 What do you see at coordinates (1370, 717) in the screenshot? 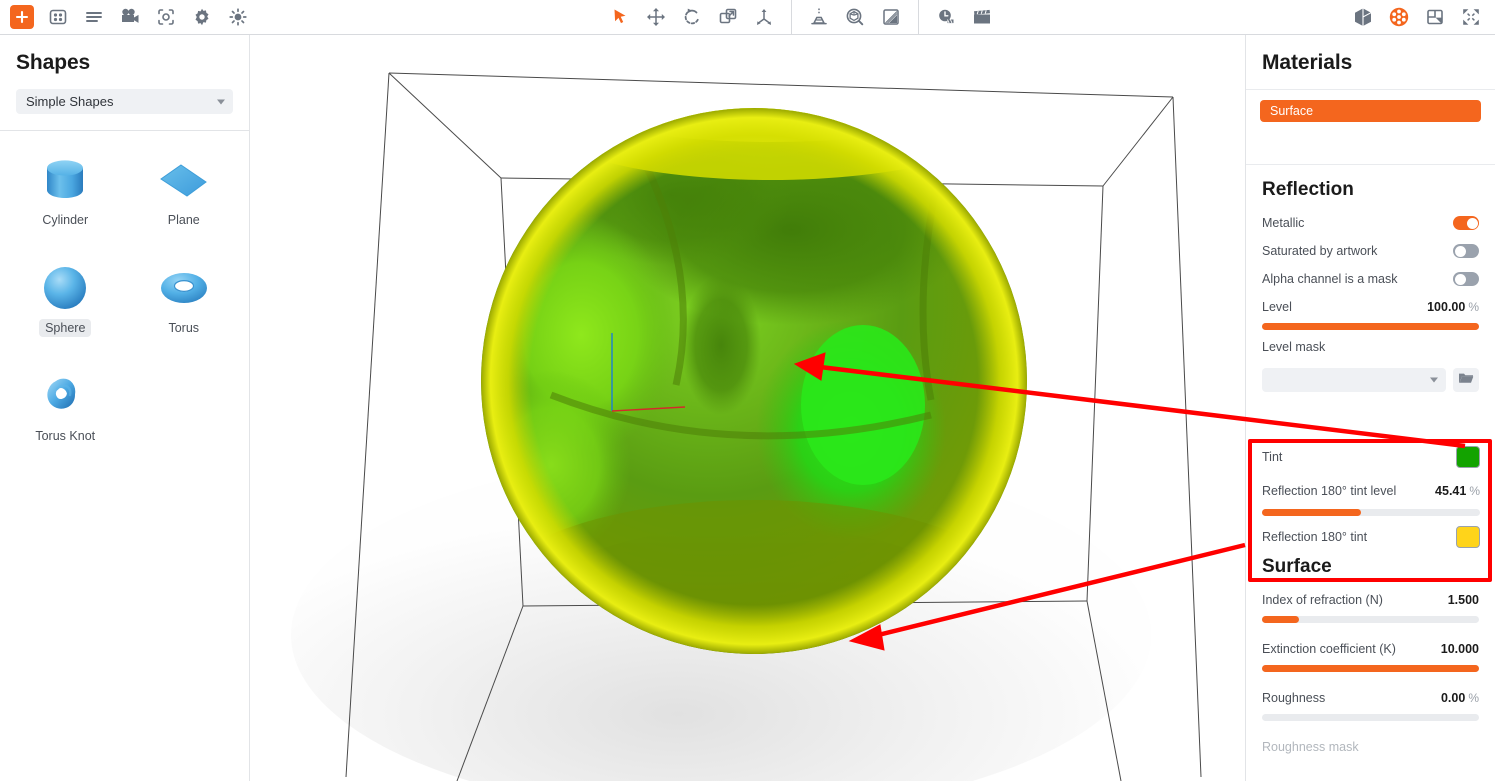
I see `roughness-slider` at bounding box center [1370, 717].